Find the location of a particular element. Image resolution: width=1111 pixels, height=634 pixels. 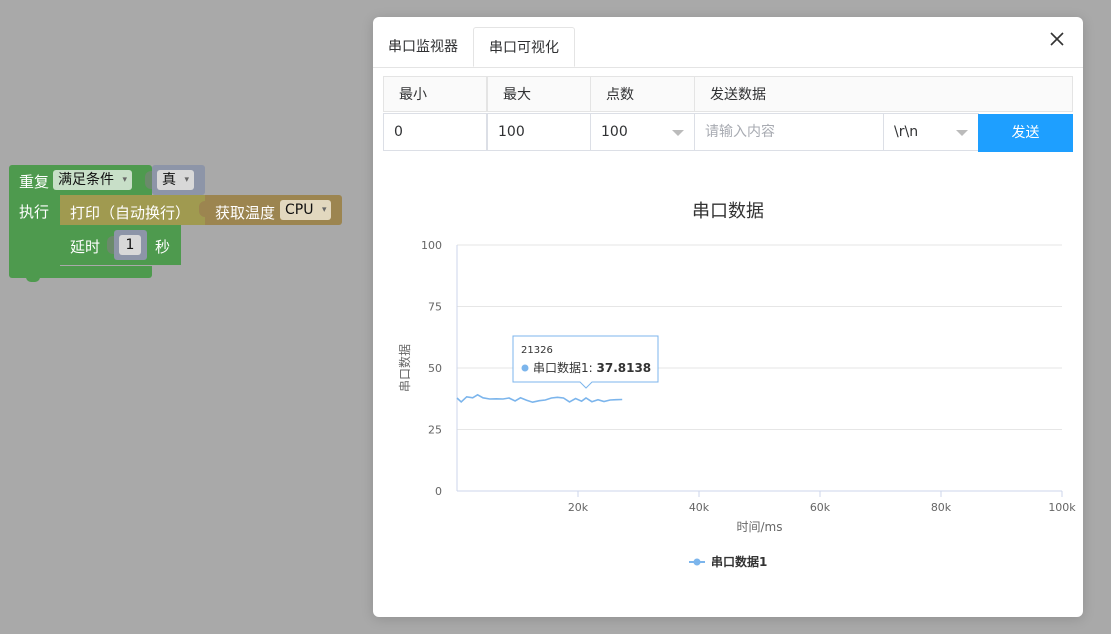

chart-y-tick-label: 25 is located at coordinates (435, 430).